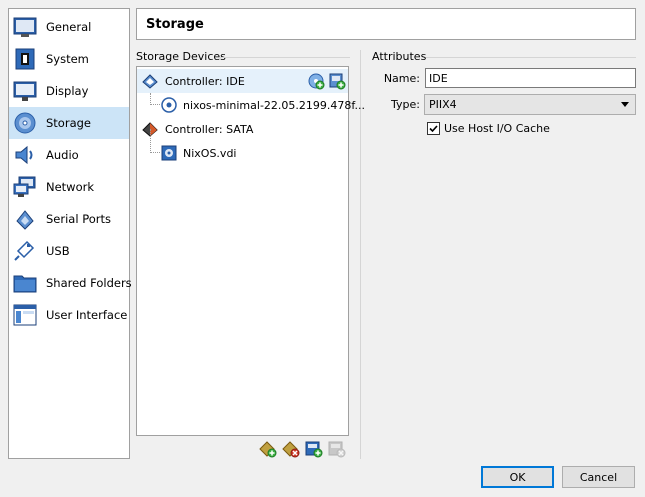 Image resolution: width=645 pixels, height=497 pixels. I want to click on general-icon, so click(25, 27).